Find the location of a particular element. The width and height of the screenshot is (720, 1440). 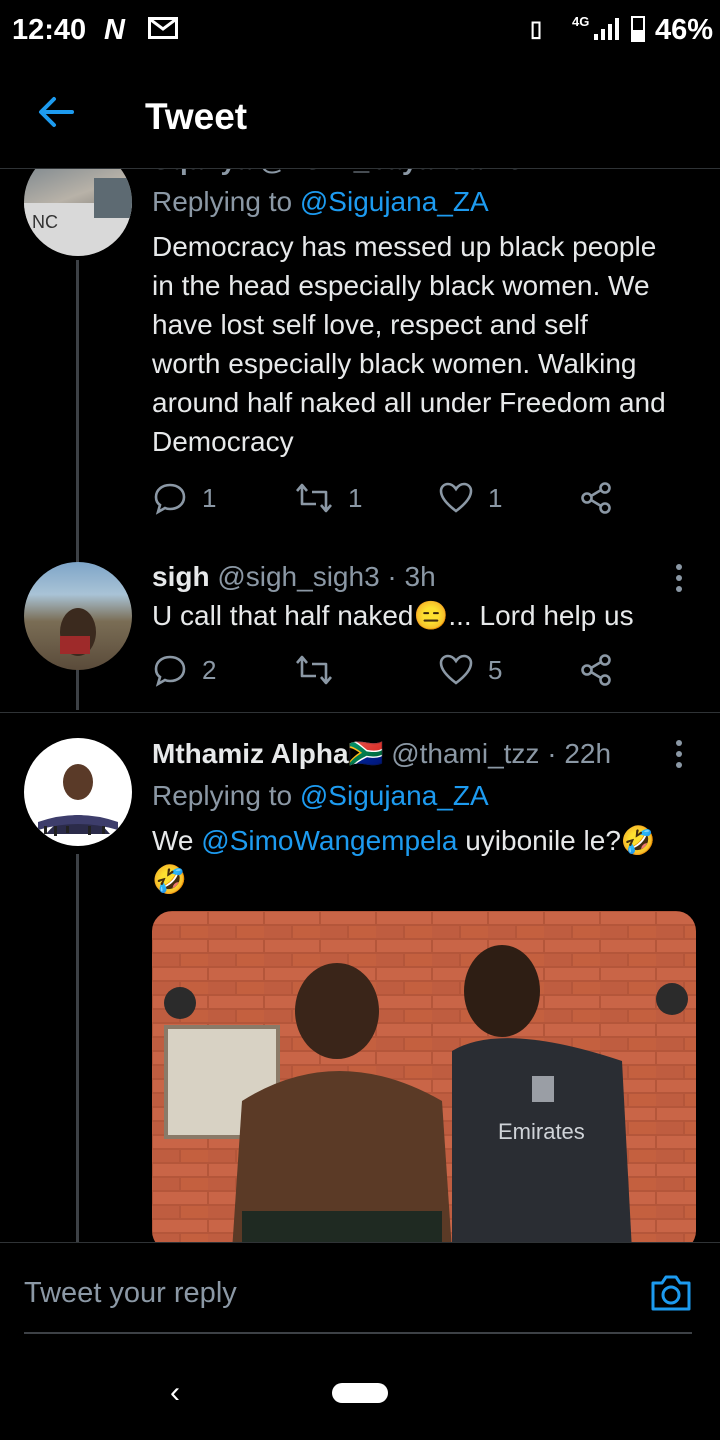

tweet-partial-header: Sqanya @nSMl_bayanda · 3h is located at coordinates (346, 173).